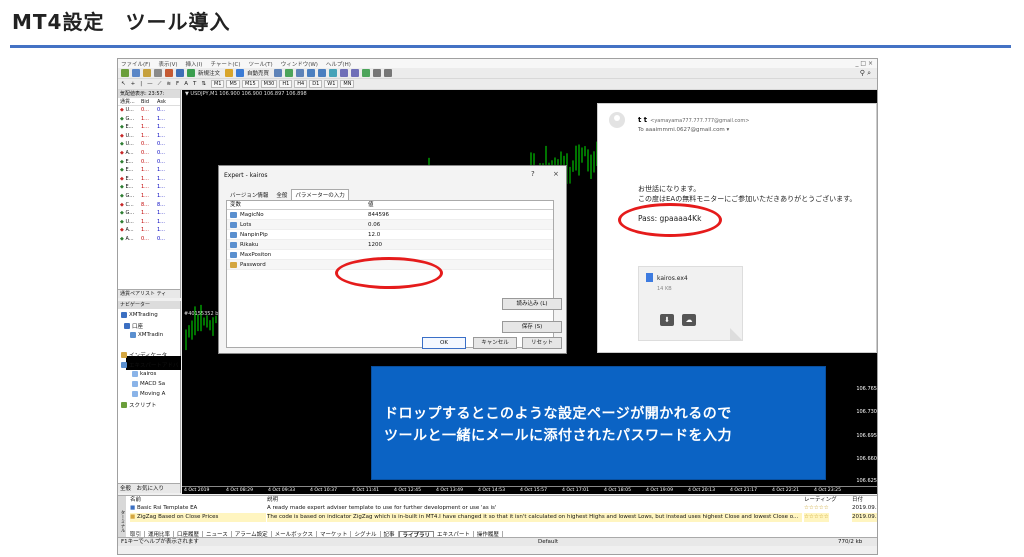  Describe the element at coordinates (258, 73) in the screenshot. I see `auto-trade-button: 自動売買` at that location.